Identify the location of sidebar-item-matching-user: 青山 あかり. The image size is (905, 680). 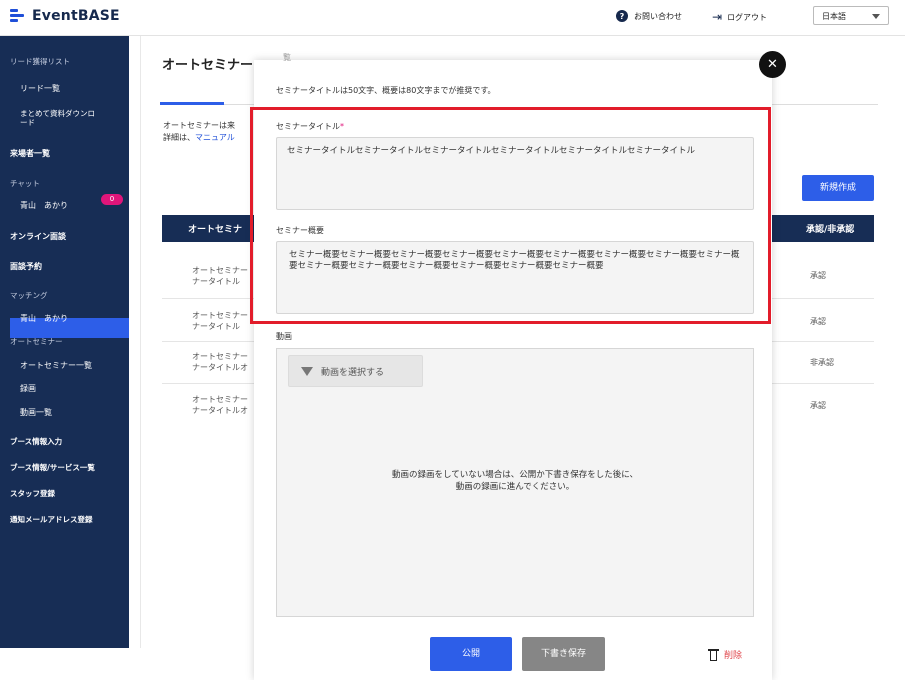
(44, 318).